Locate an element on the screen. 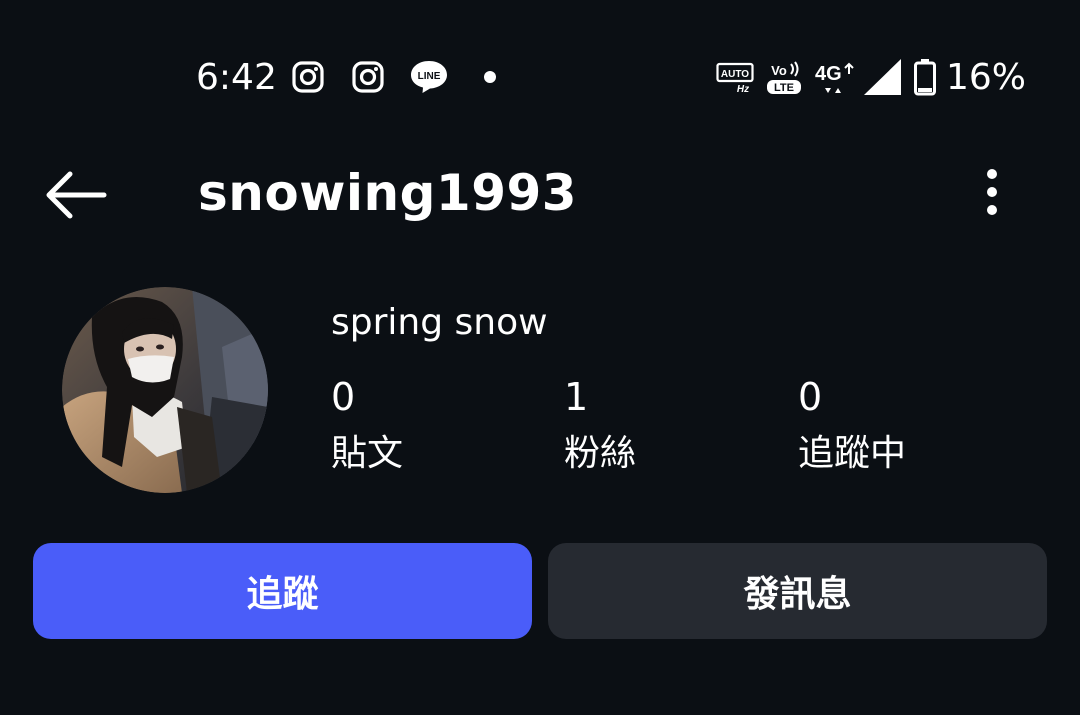 The image size is (1080, 715). battery-percentage: 16% is located at coordinates (986, 77).